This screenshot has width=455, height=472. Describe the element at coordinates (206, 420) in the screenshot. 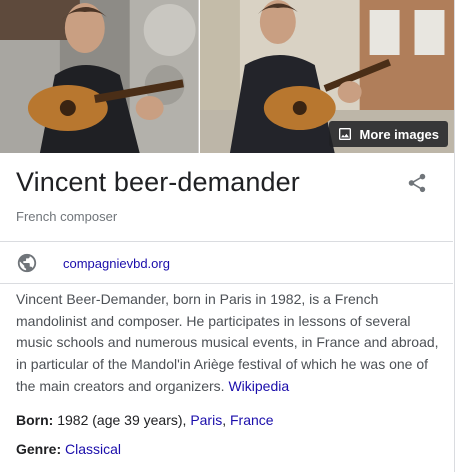

I see `born-city-link: Paris` at that location.